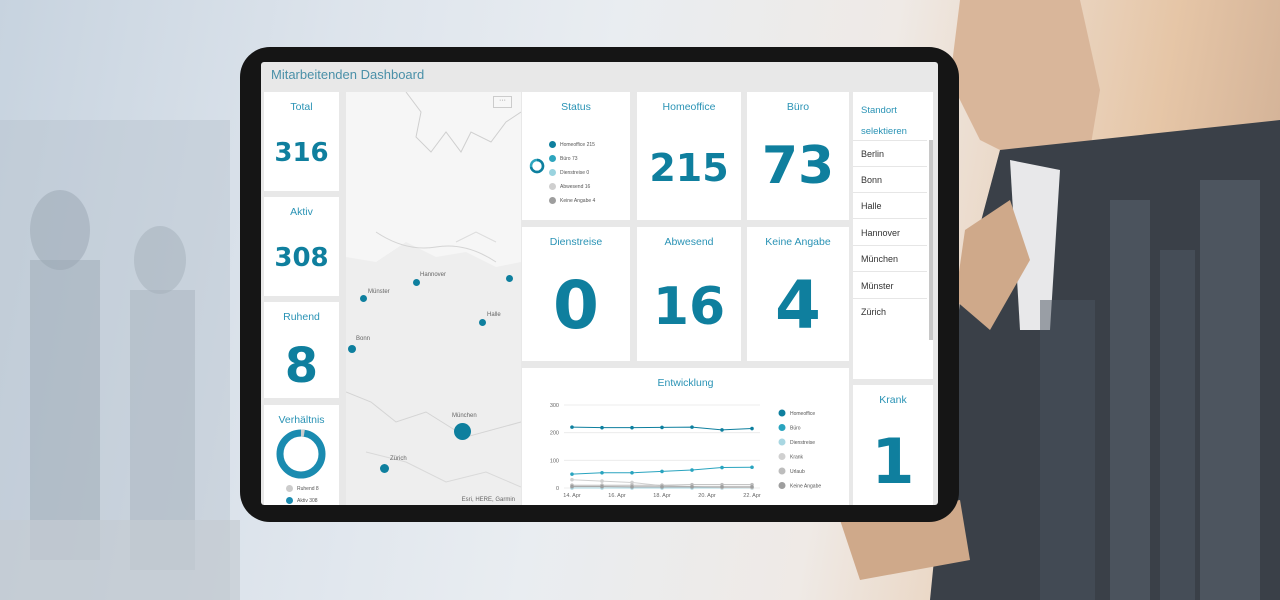  What do you see at coordinates (805, 487) in the screenshot?
I see `chart-legend-label: Keine Angabe` at bounding box center [805, 487].